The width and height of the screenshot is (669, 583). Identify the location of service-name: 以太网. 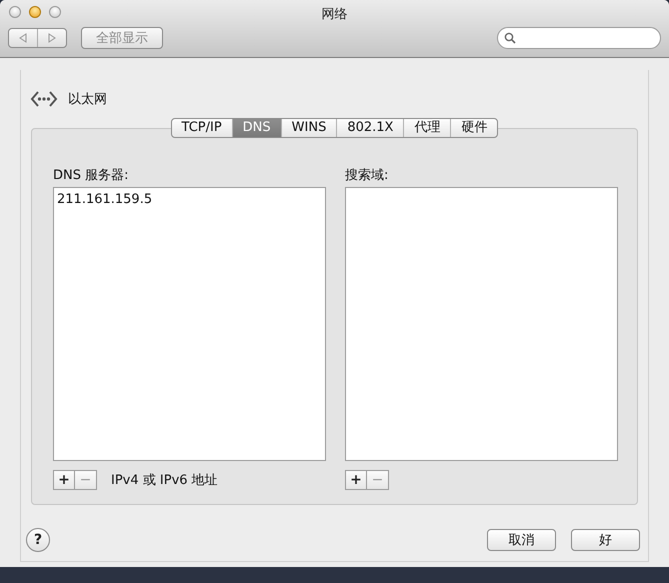
(87, 99).